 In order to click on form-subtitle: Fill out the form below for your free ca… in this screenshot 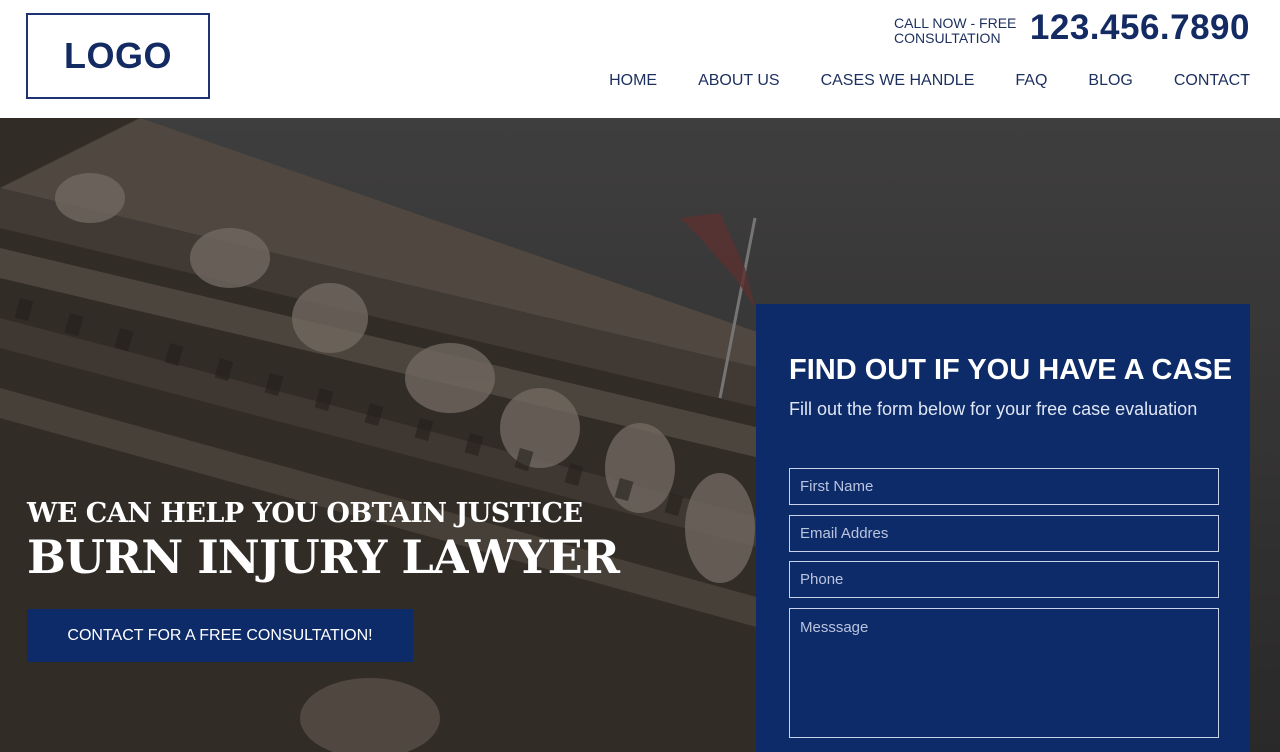, I will do `click(993, 409)`.